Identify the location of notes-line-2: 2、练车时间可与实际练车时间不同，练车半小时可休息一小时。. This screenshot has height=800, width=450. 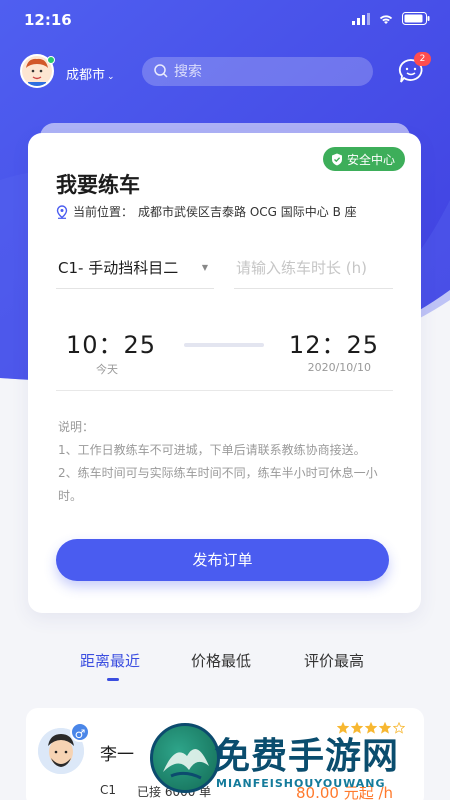
(218, 484).